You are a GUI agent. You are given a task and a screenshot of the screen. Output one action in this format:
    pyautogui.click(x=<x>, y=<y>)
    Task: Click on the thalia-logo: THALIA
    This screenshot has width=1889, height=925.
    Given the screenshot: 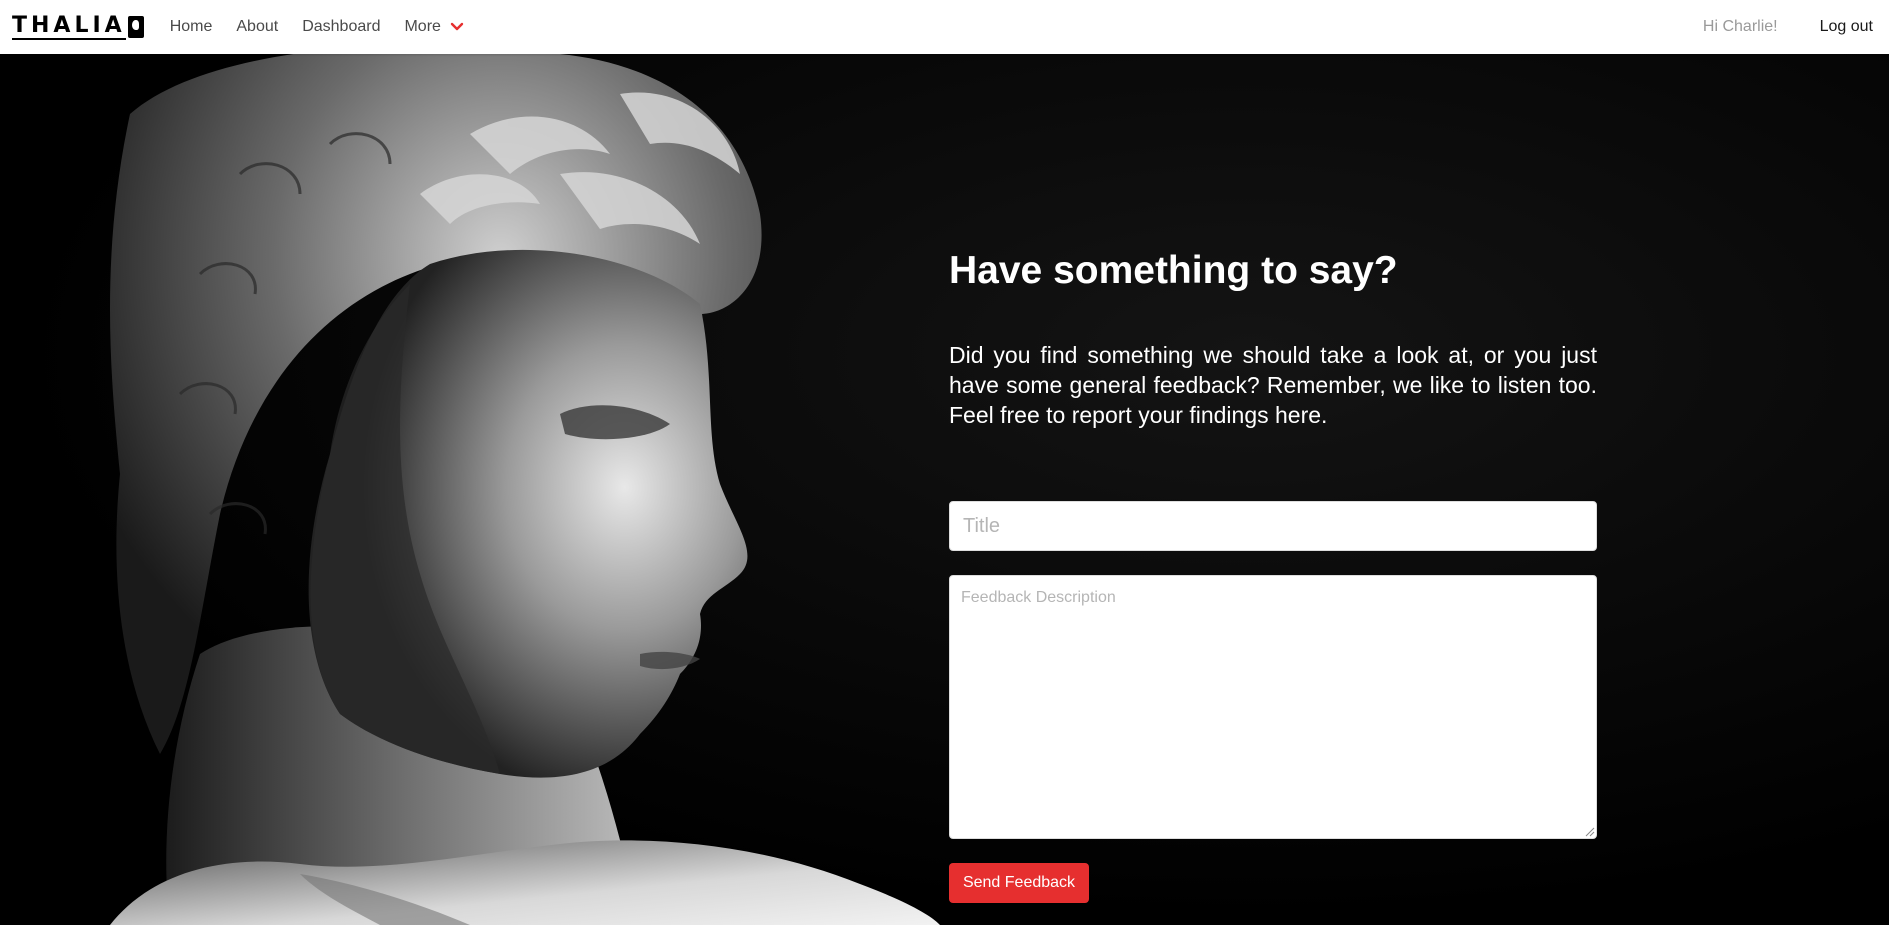 What is the action you would take?
    pyautogui.click(x=78, y=27)
    